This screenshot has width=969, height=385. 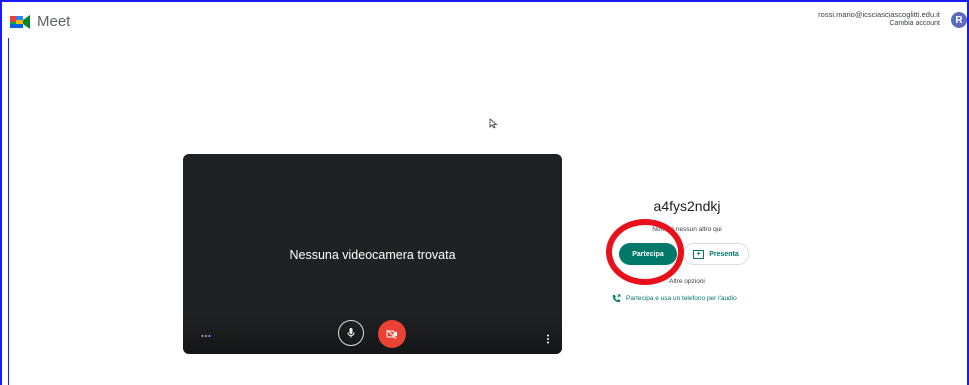 What do you see at coordinates (724, 254) in the screenshot?
I see `present-button-label: Presenta` at bounding box center [724, 254].